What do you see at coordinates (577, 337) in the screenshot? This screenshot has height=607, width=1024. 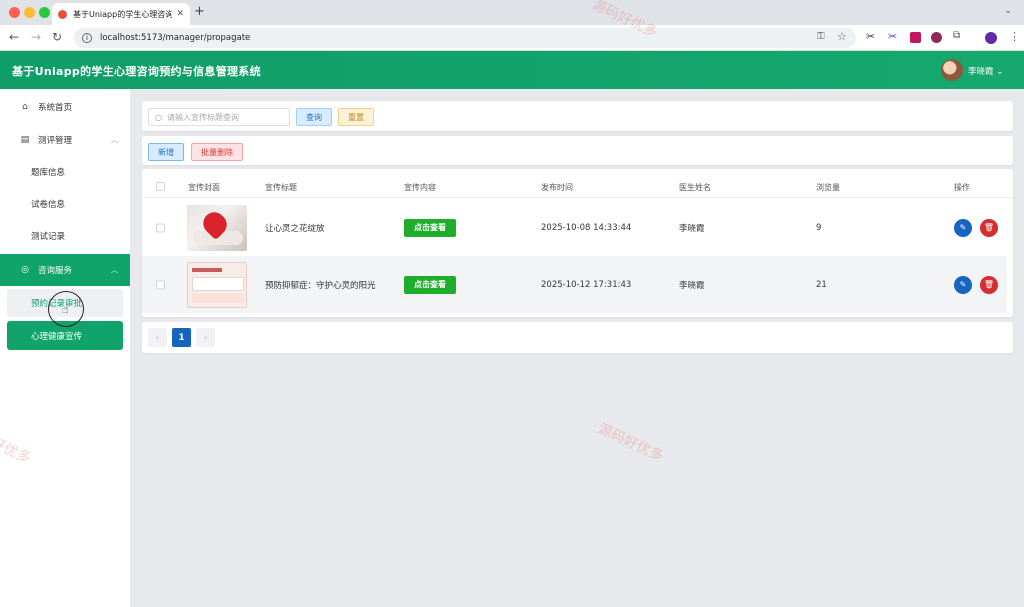 I see `pagination-card: ‹ 1 ›` at bounding box center [577, 337].